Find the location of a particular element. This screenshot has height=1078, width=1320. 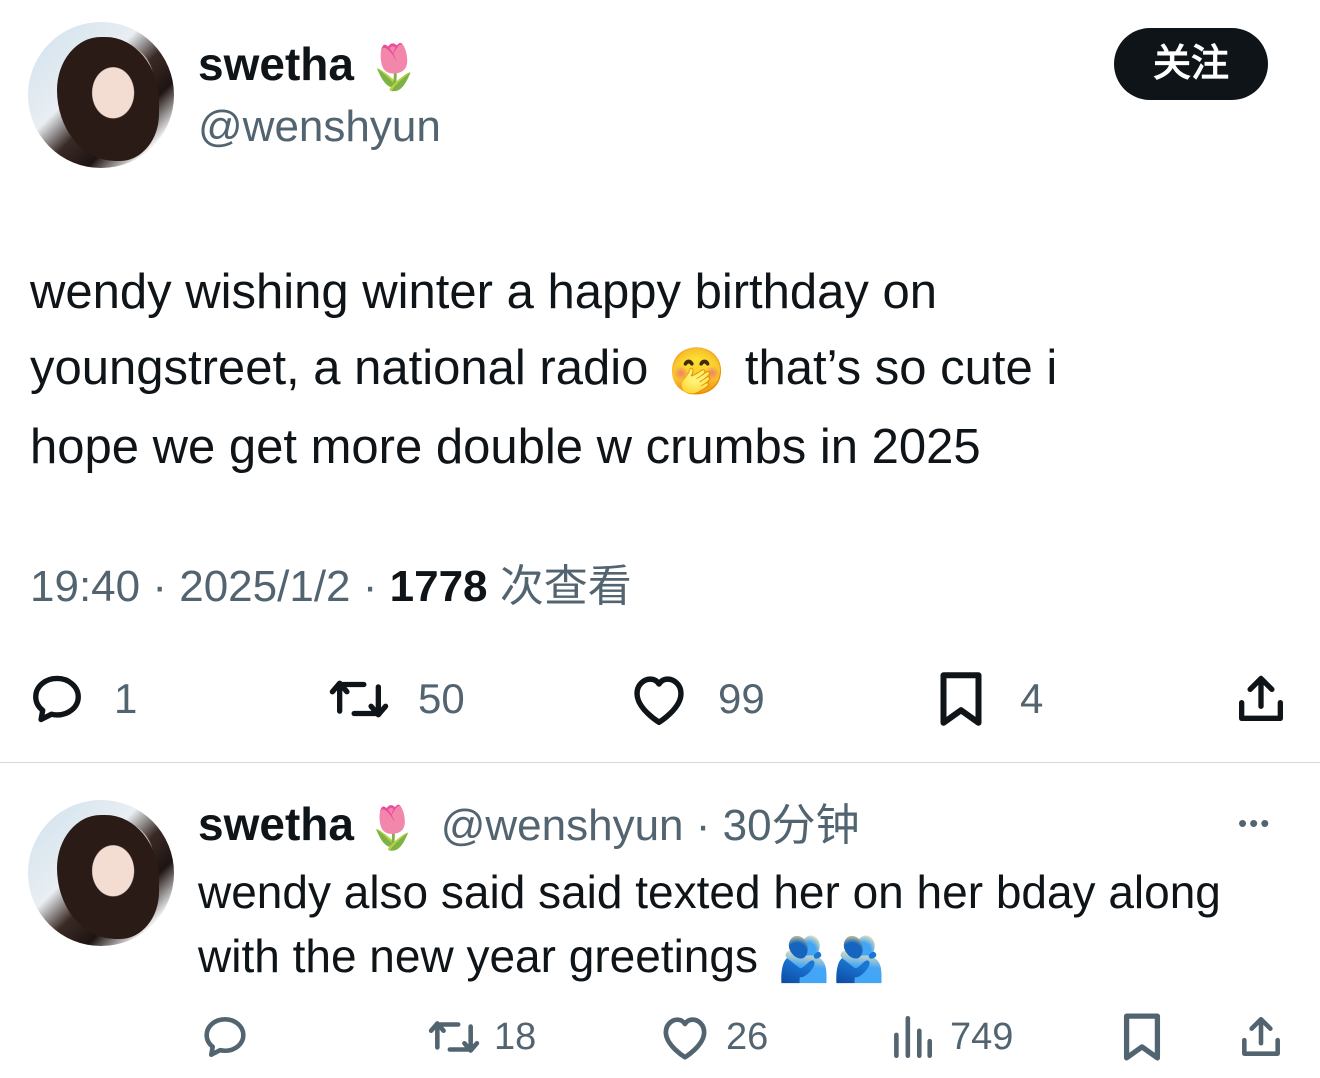

reply-like-button: 26 is located at coordinates (713, 1037).